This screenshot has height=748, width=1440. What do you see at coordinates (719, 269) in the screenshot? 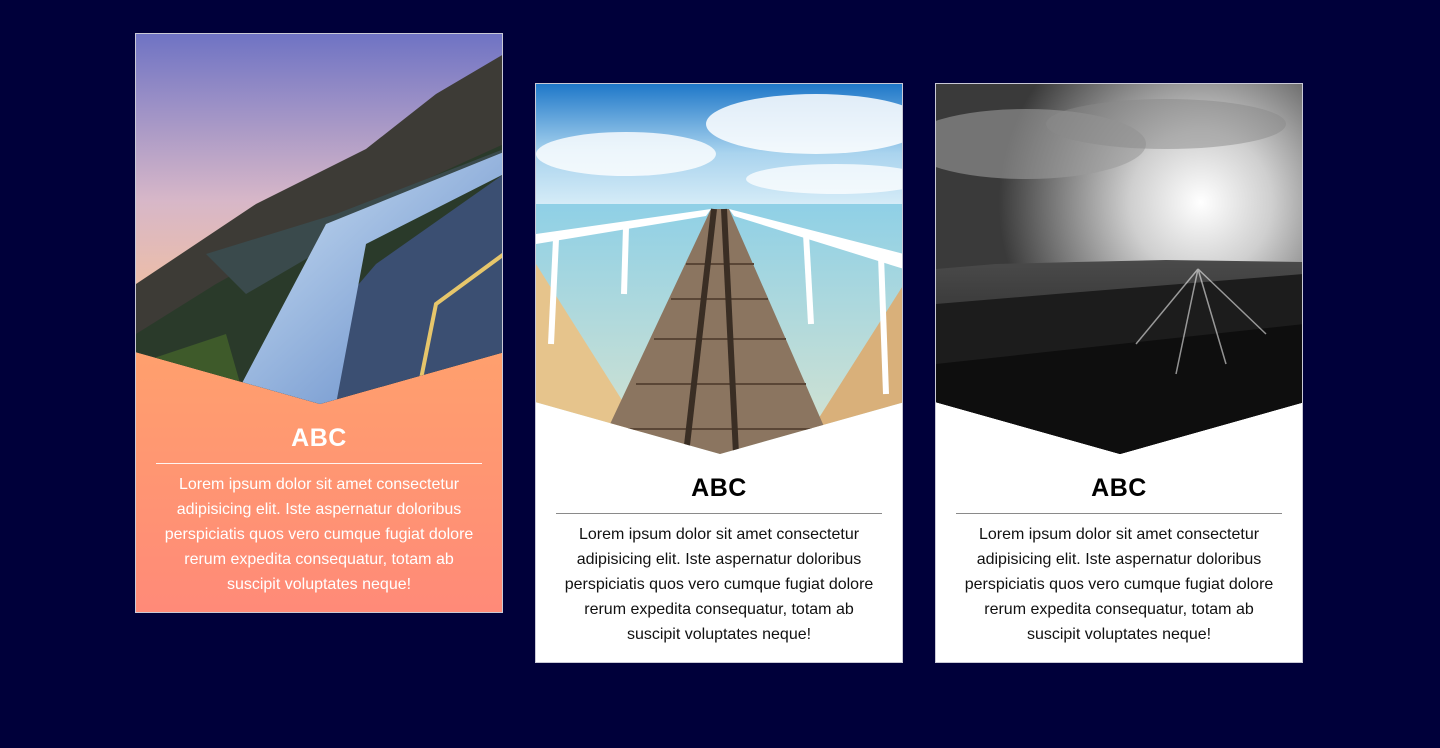
I see `card-2-photo` at bounding box center [719, 269].